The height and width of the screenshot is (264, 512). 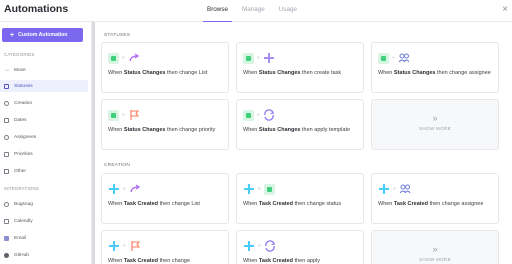 I want to click on sidebar-item-dates: Dates, so click(x=44, y=120).